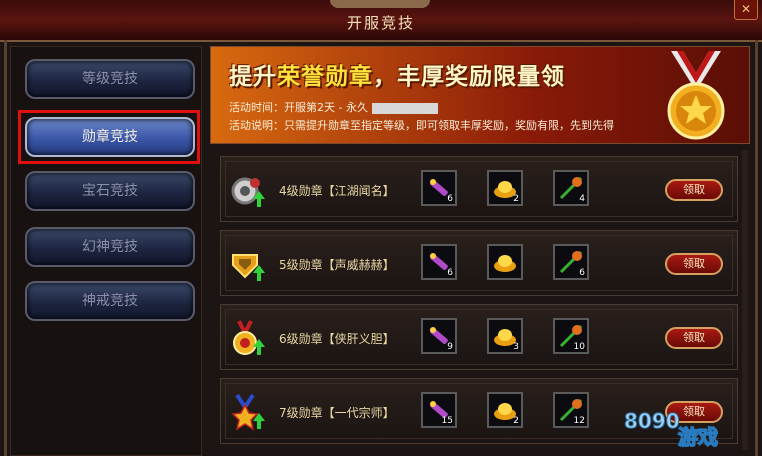 The height and width of the screenshot is (456, 762). Describe the element at coordinates (449, 125) in the screenshot. I see `event-desc-value: 只需提升勋章至指定等级，即可领取丰厚奖励，奖励有限，先到先得` at that location.